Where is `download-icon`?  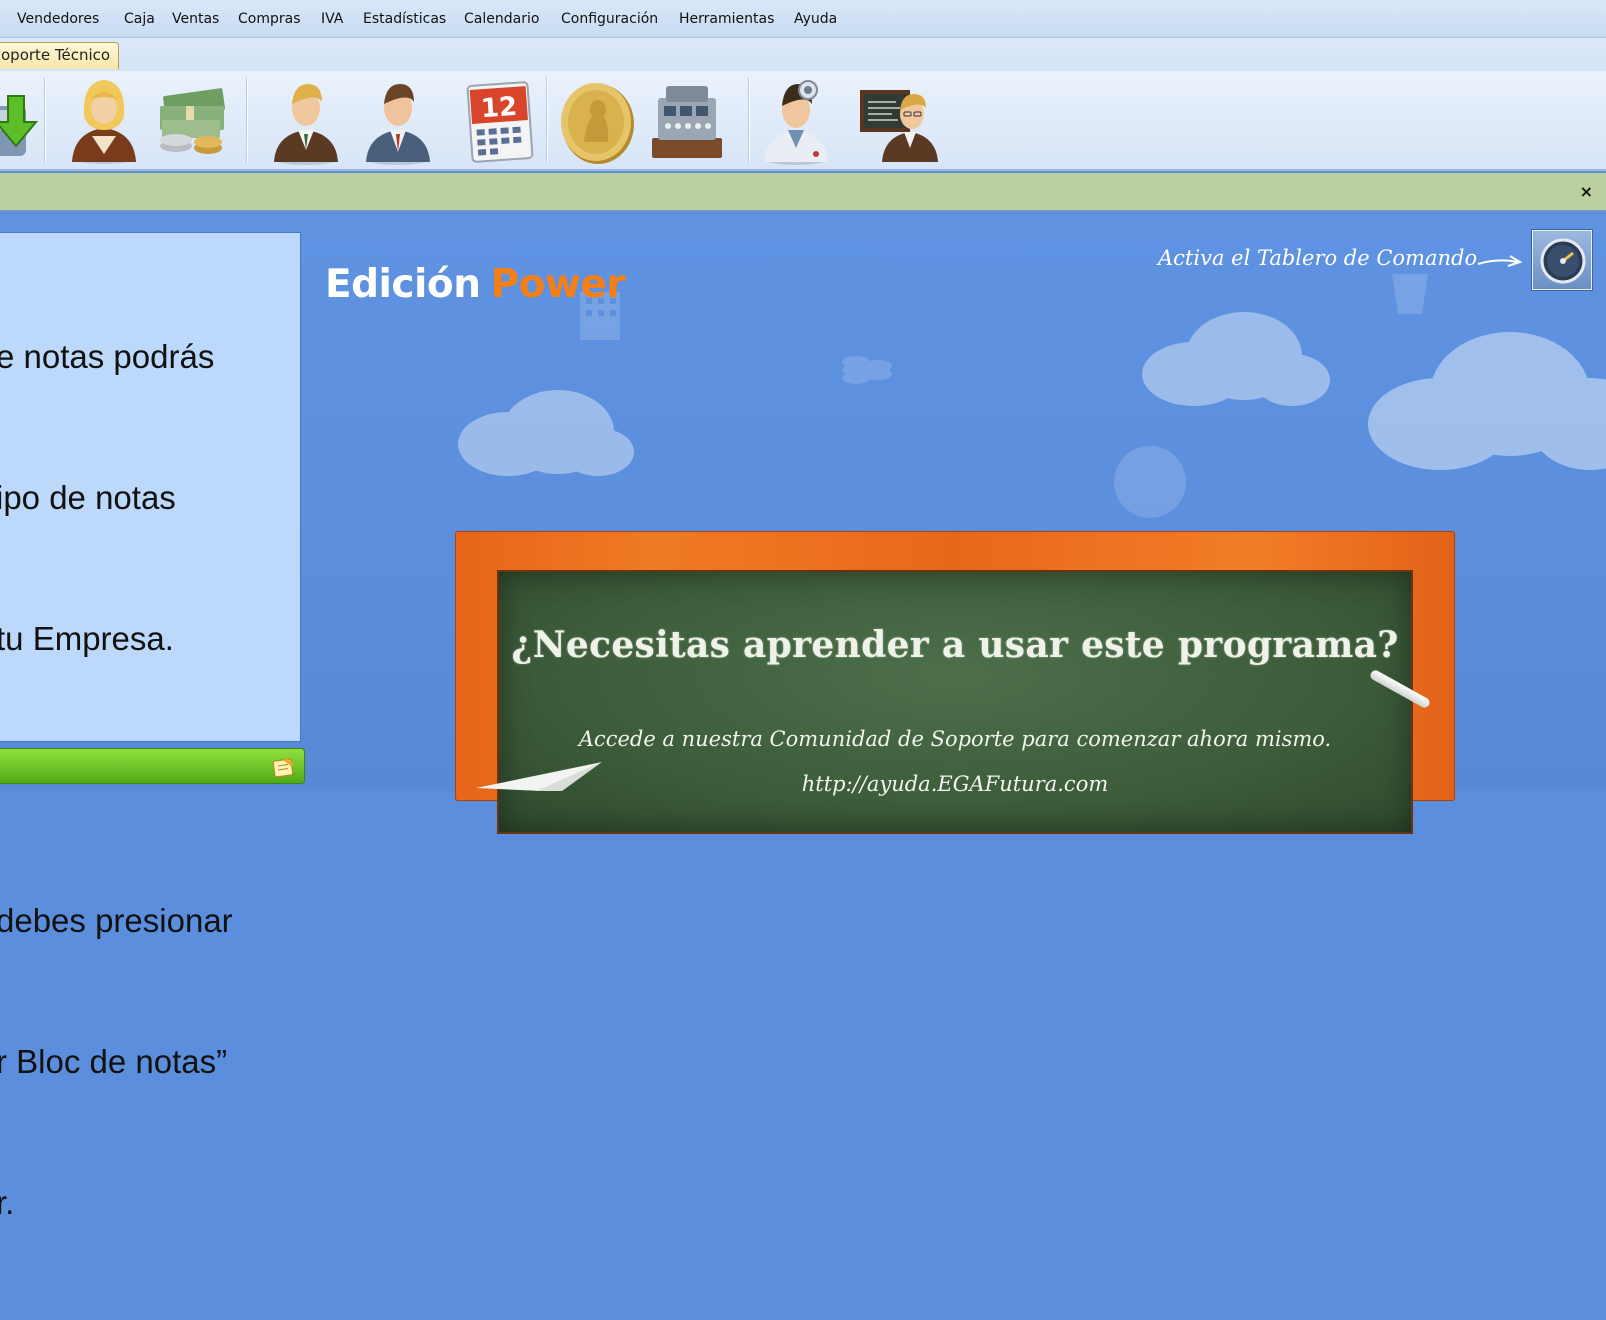 download-icon is located at coordinates (20, 121).